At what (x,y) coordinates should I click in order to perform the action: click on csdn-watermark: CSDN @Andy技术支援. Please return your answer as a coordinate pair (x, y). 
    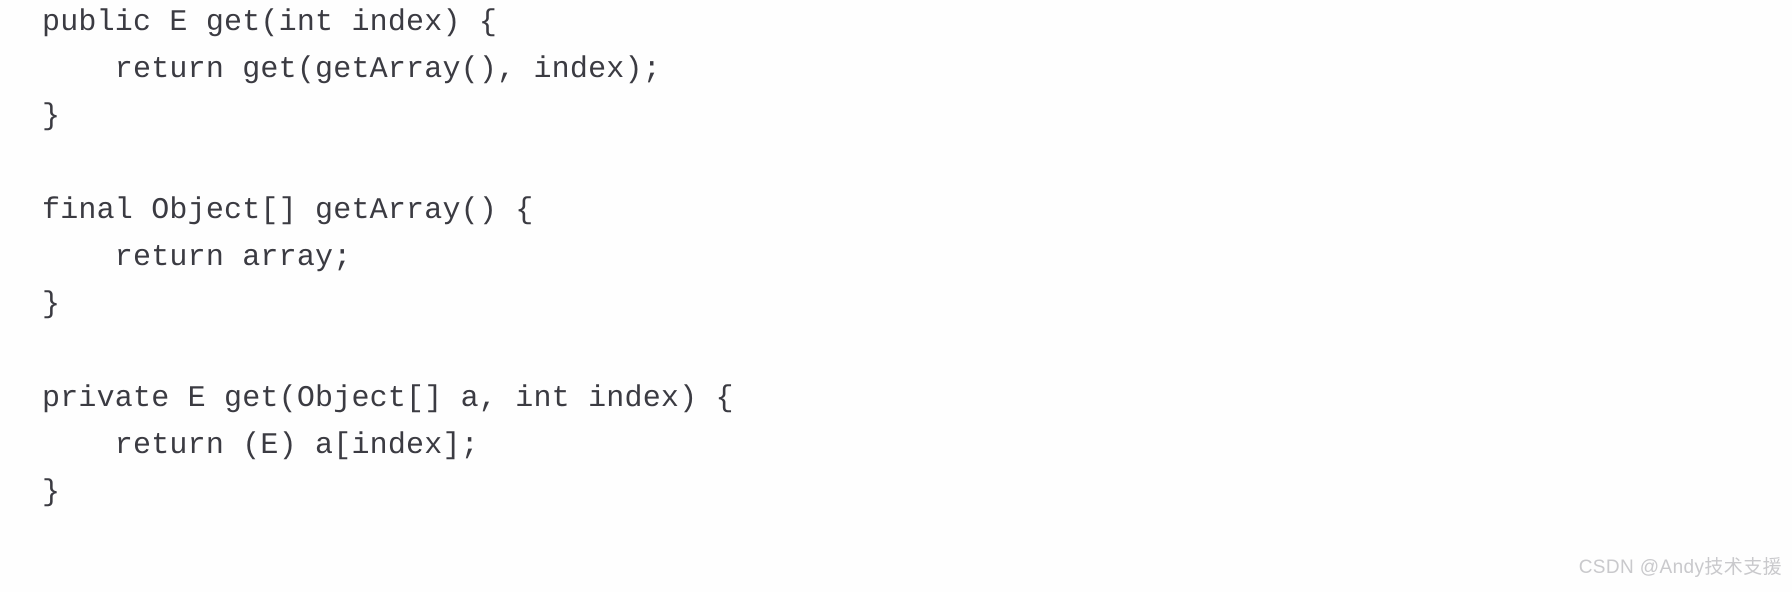
    Looking at the image, I should click on (1680, 567).